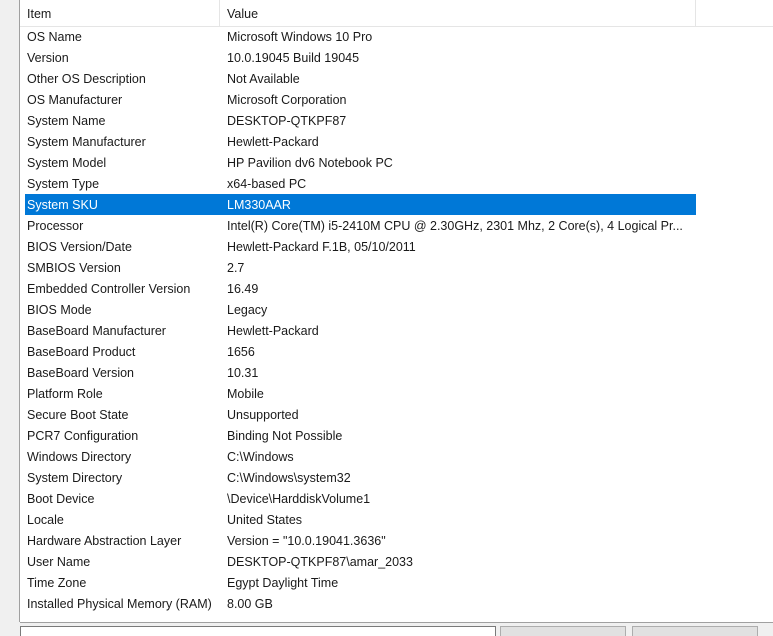 The image size is (773, 636). What do you see at coordinates (289, 478) in the screenshot?
I see `row-value-cell: C:\Windows\system32` at bounding box center [289, 478].